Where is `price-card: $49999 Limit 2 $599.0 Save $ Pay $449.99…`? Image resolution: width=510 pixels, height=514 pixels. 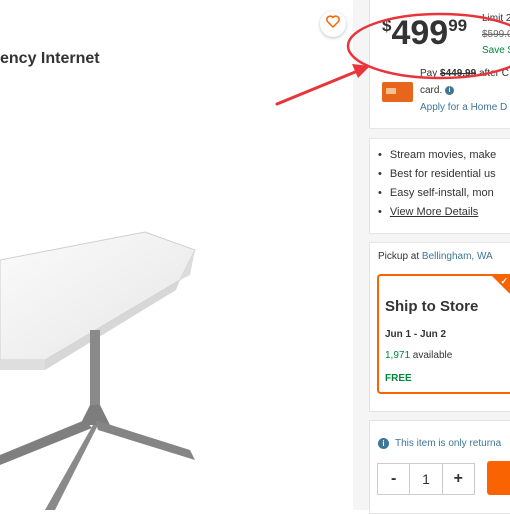
price-card: $49999 Limit 2 $599.0 Save $ Pay $449.99… is located at coordinates (439, 64).